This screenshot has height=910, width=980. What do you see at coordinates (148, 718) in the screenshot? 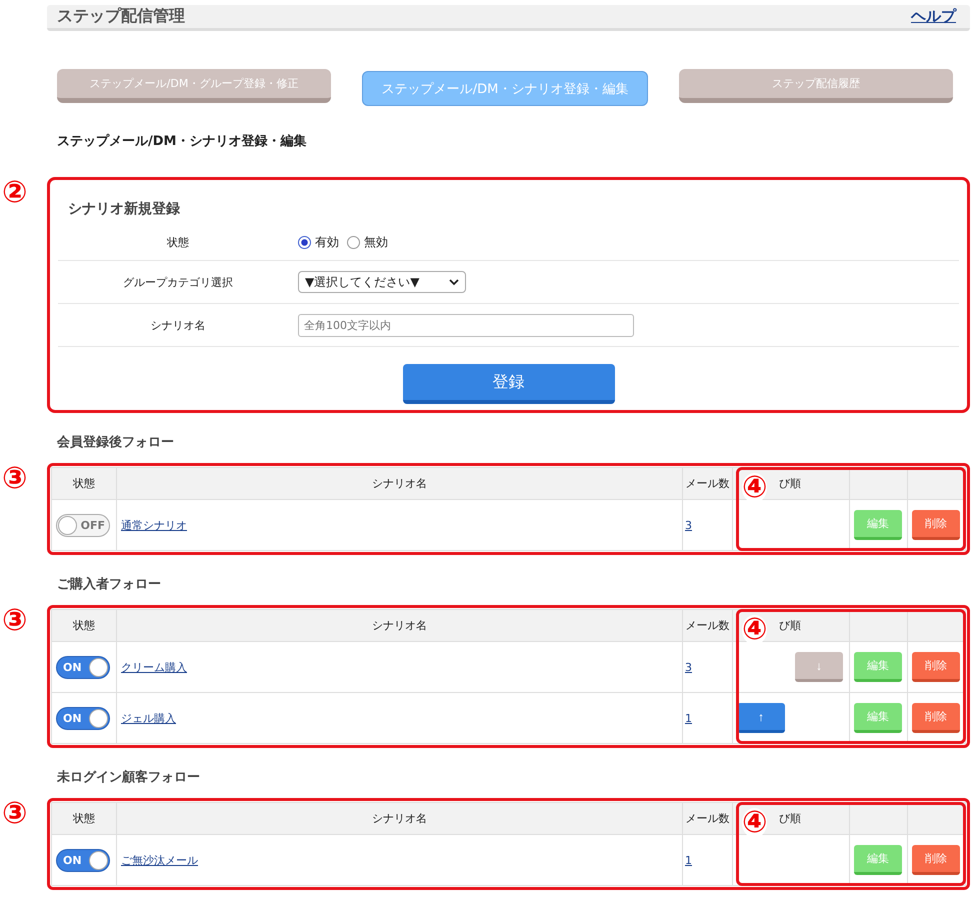
I see `scenario-link: ジェル購入` at bounding box center [148, 718].